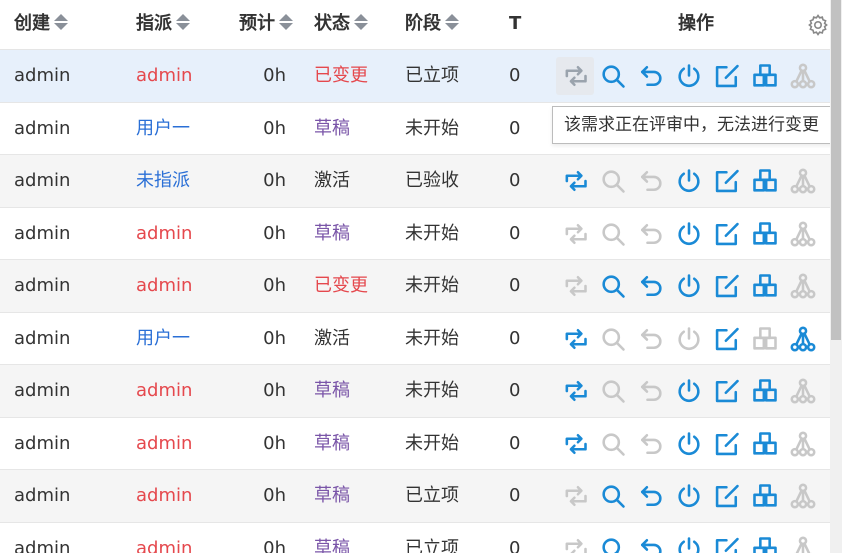  I want to click on change-icon, so click(576, 76).